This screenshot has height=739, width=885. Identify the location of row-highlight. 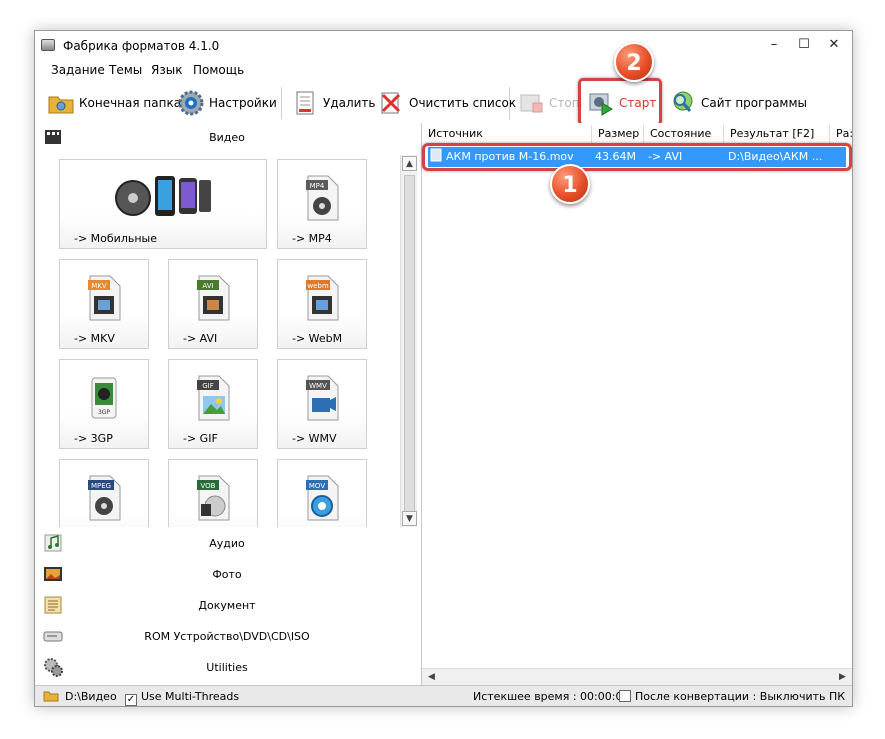
(637, 157).